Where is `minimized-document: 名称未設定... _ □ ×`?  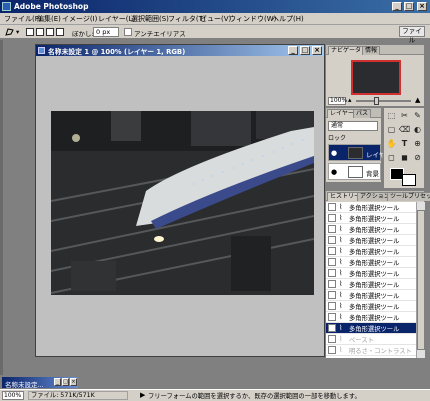 minimized-document: 名称未設定... _ □ × is located at coordinates (40, 383).